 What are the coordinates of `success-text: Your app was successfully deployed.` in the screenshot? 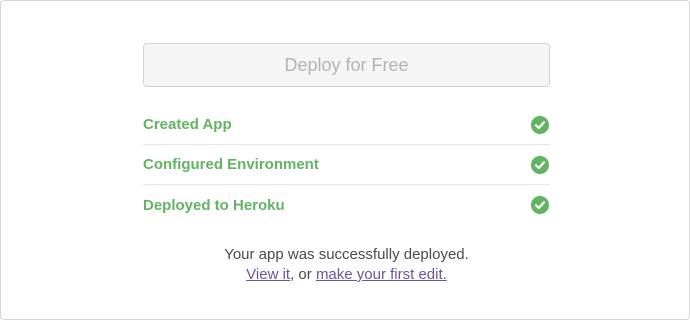 It's located at (346, 254).